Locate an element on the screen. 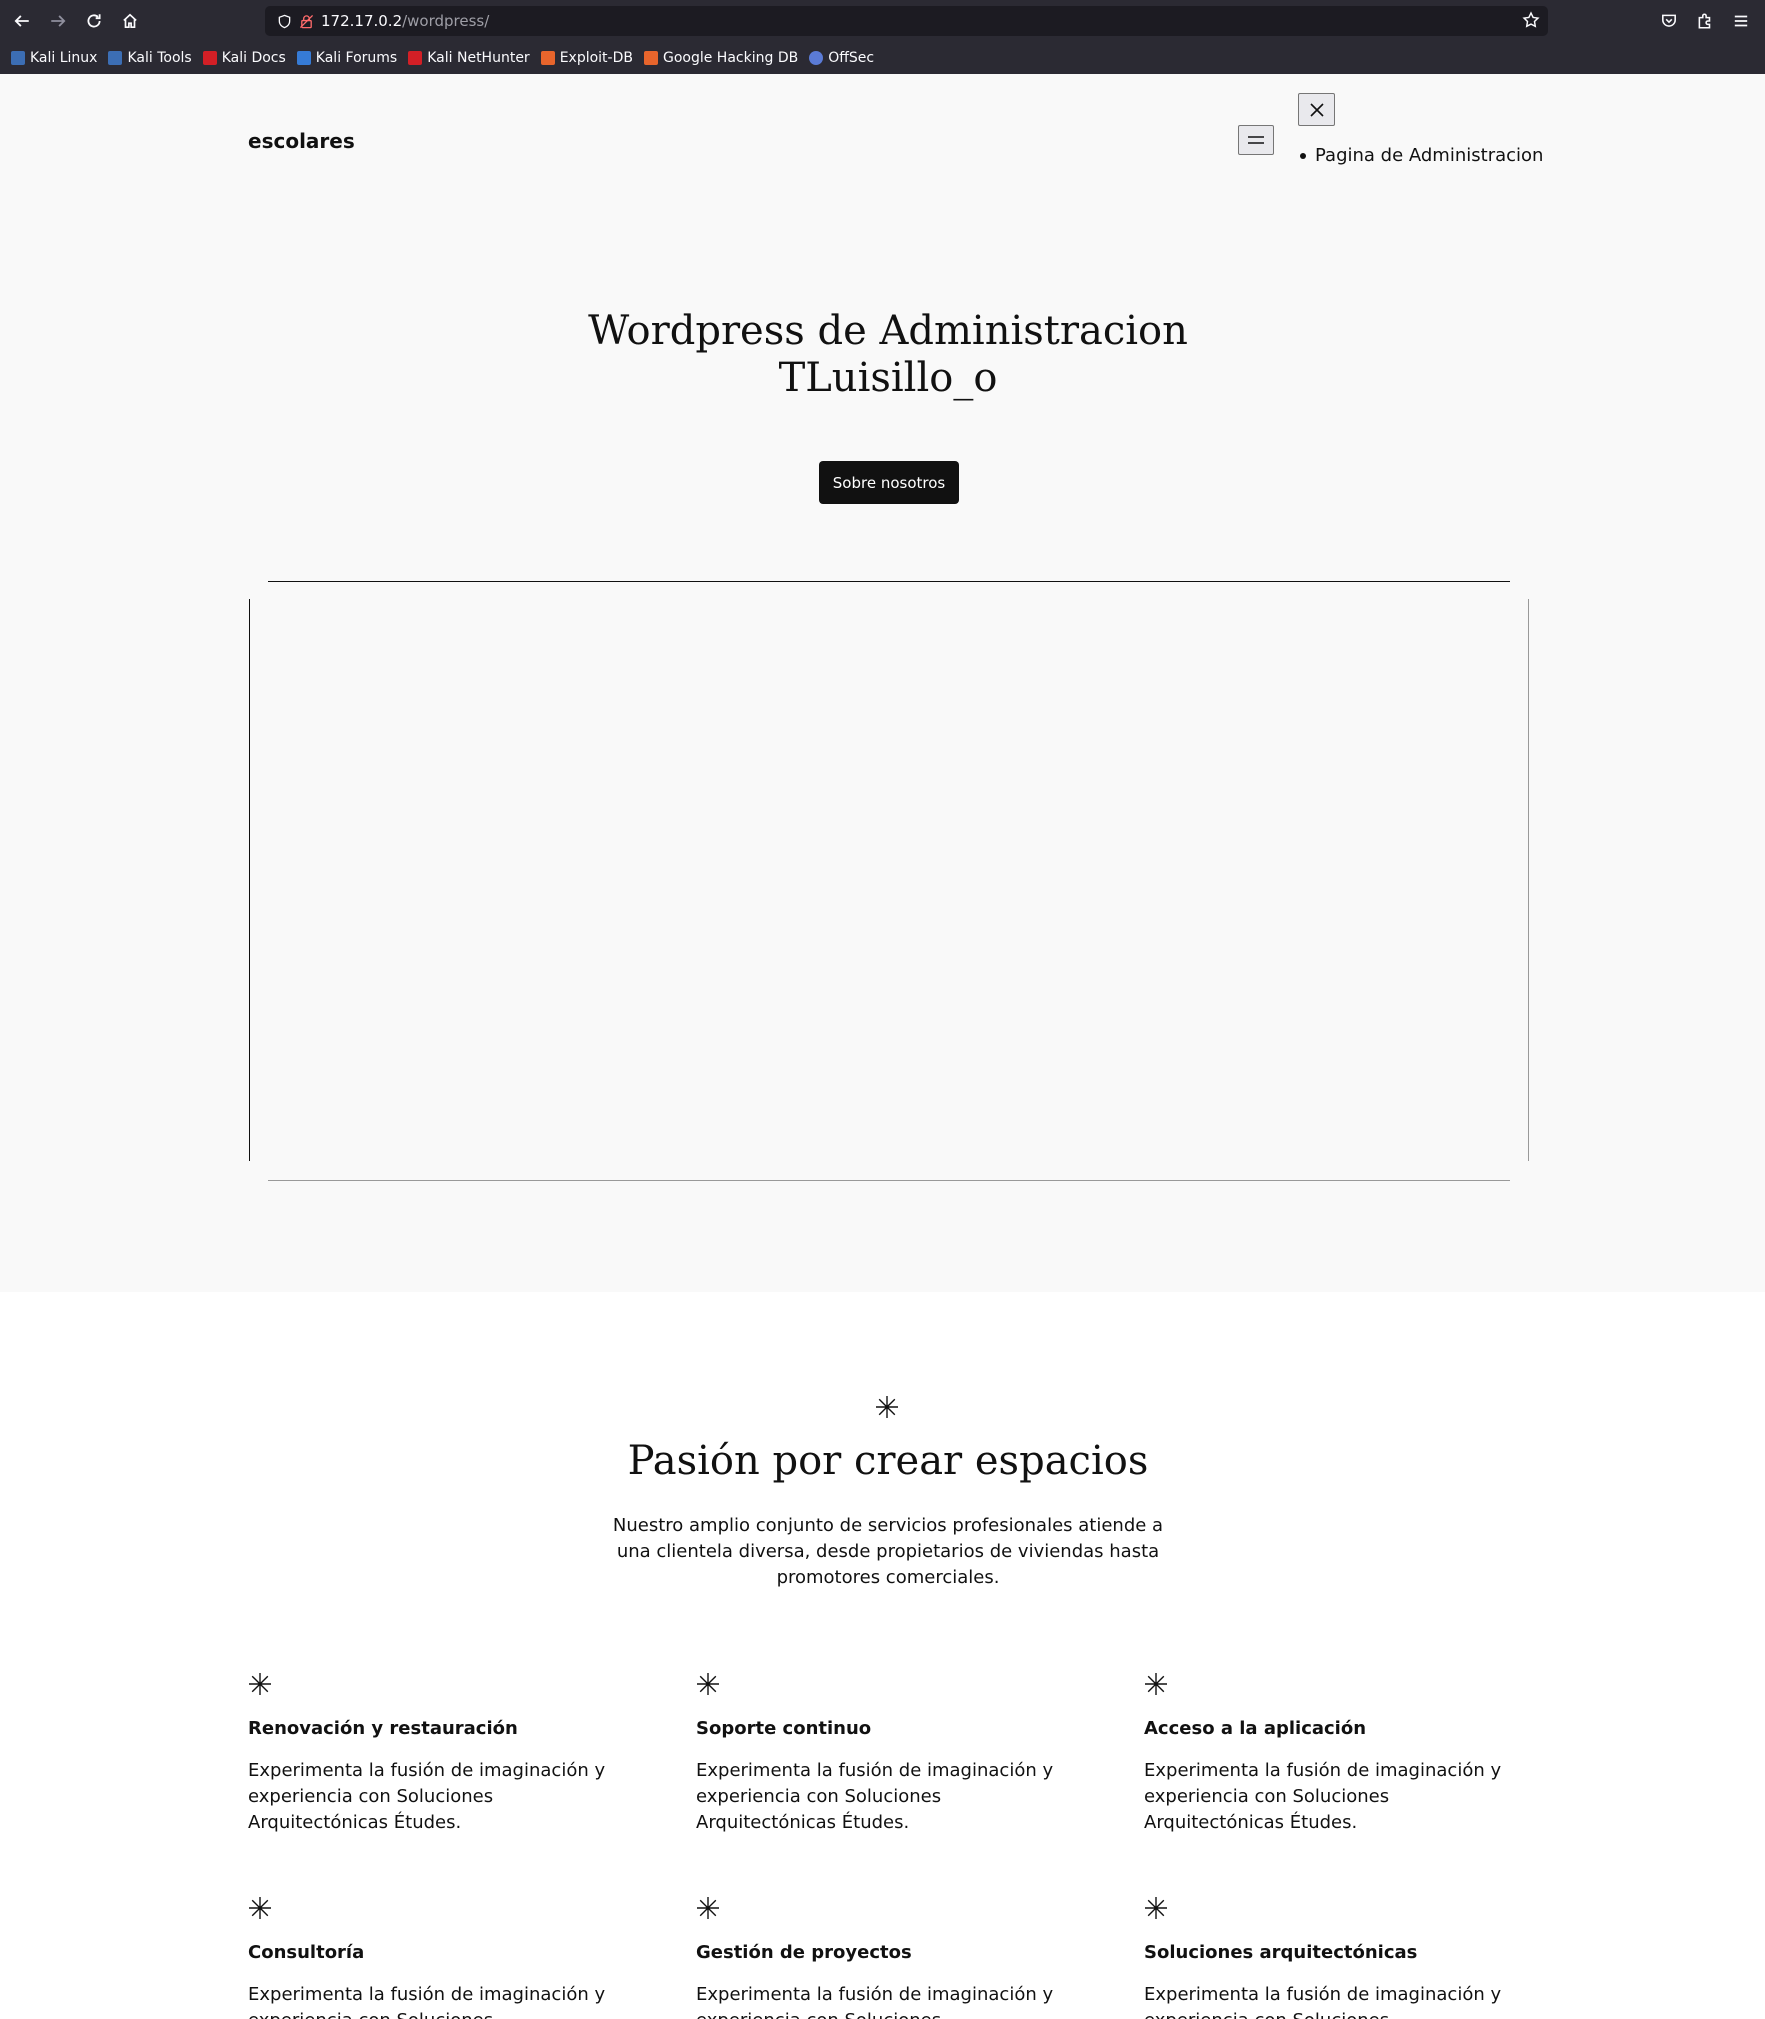  hero-title-line1: Wordpress de Administracion is located at coordinates (888, 331).